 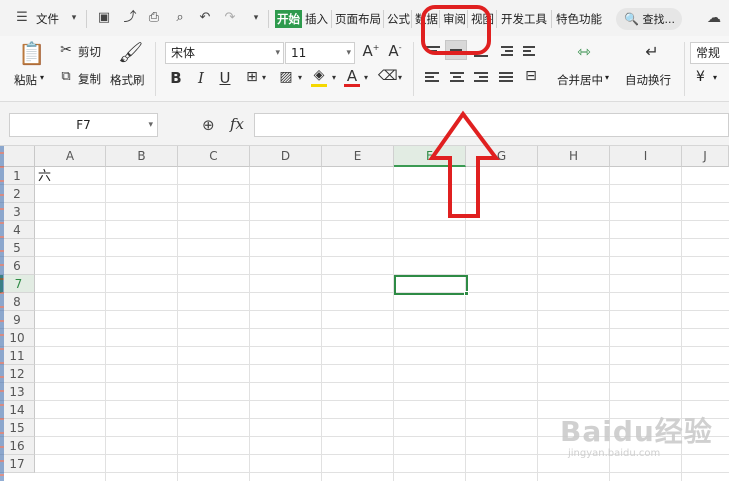 I want to click on highlight-box, so click(x=456, y=30).